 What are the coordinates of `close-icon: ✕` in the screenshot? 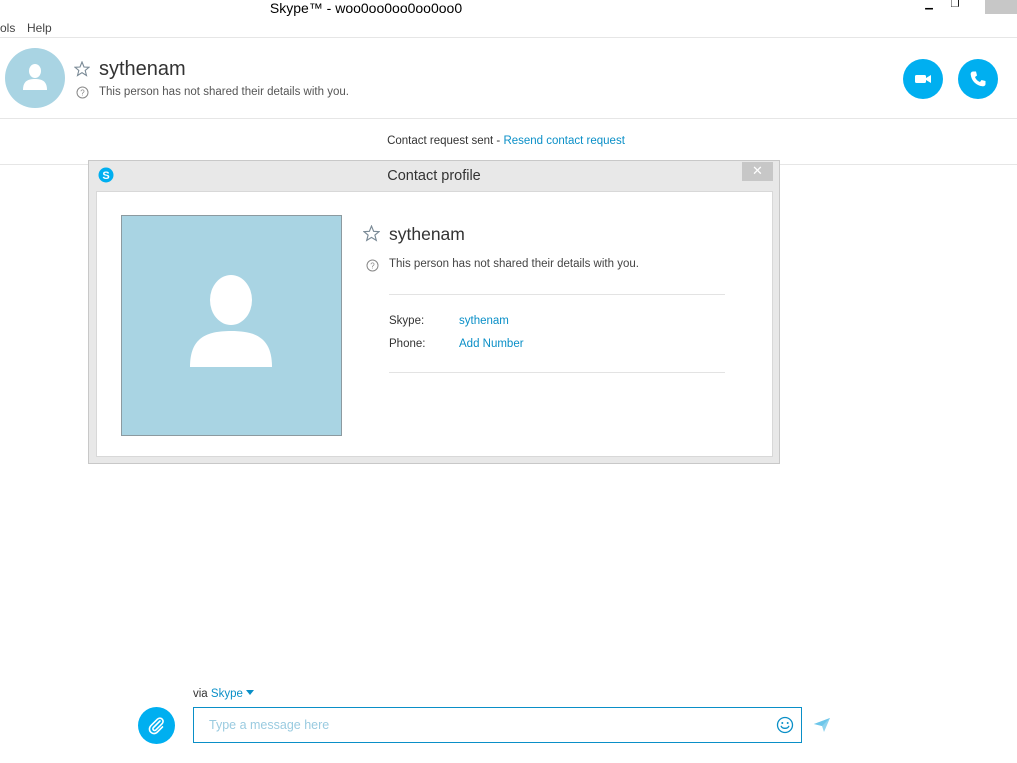 It's located at (757, 170).